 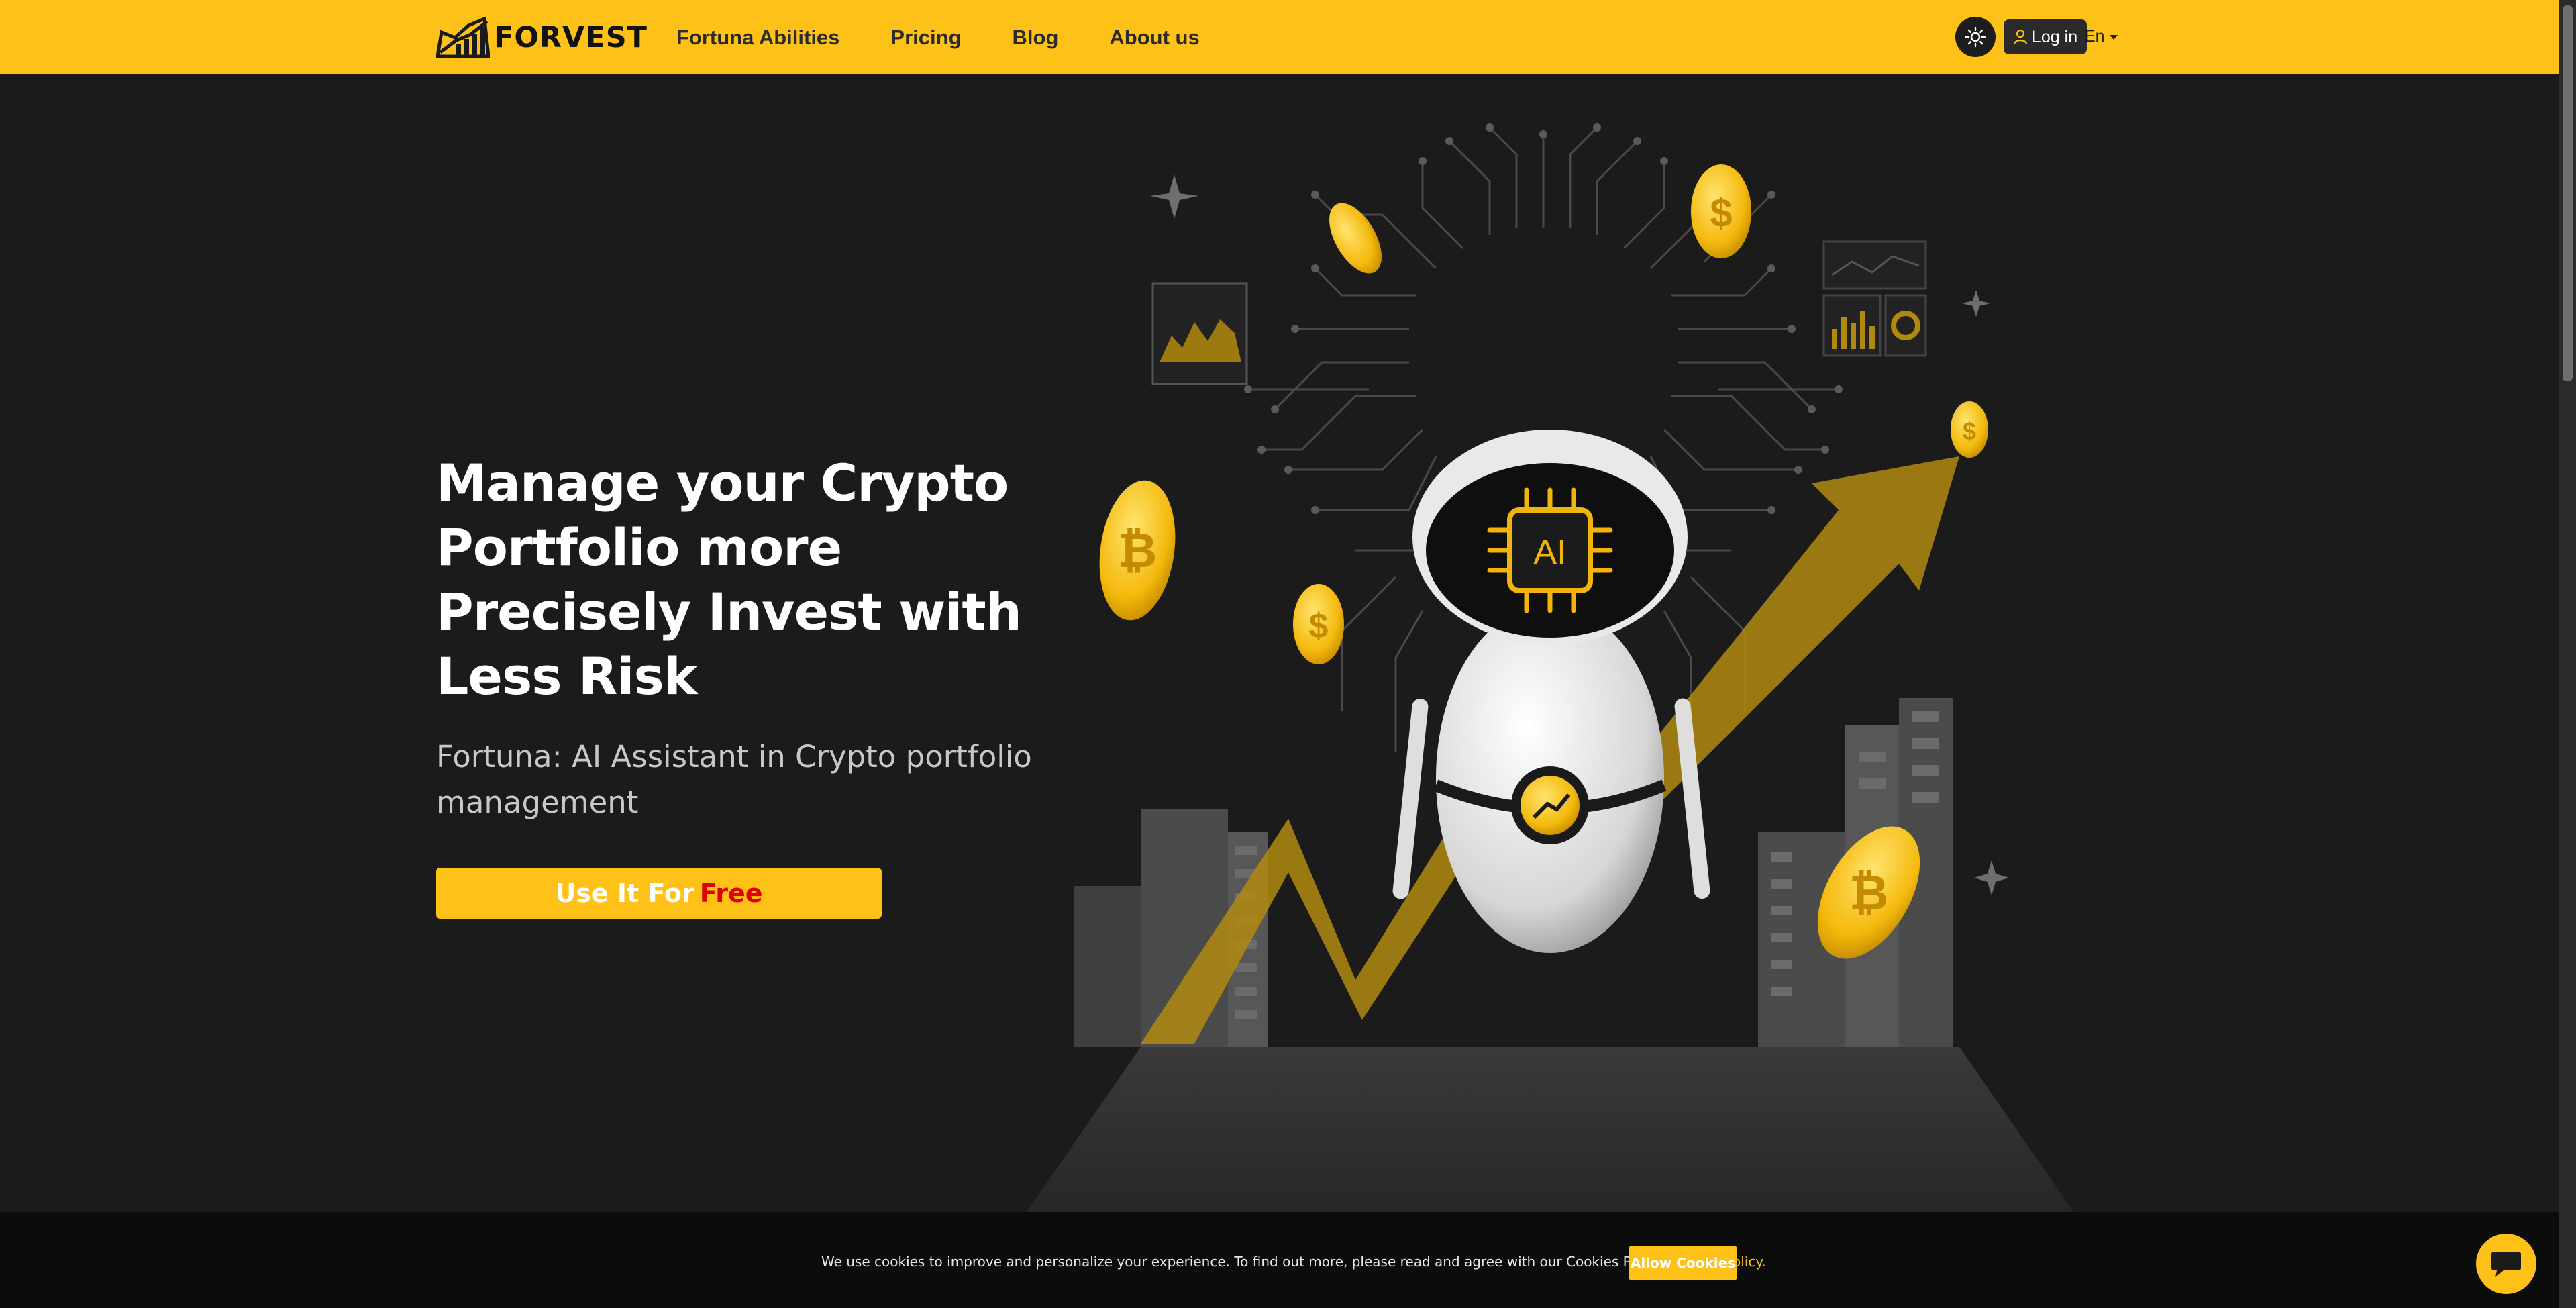 I want to click on main-nav: Fortuna Abilities Pricing Blog About us, so click(x=963, y=38).